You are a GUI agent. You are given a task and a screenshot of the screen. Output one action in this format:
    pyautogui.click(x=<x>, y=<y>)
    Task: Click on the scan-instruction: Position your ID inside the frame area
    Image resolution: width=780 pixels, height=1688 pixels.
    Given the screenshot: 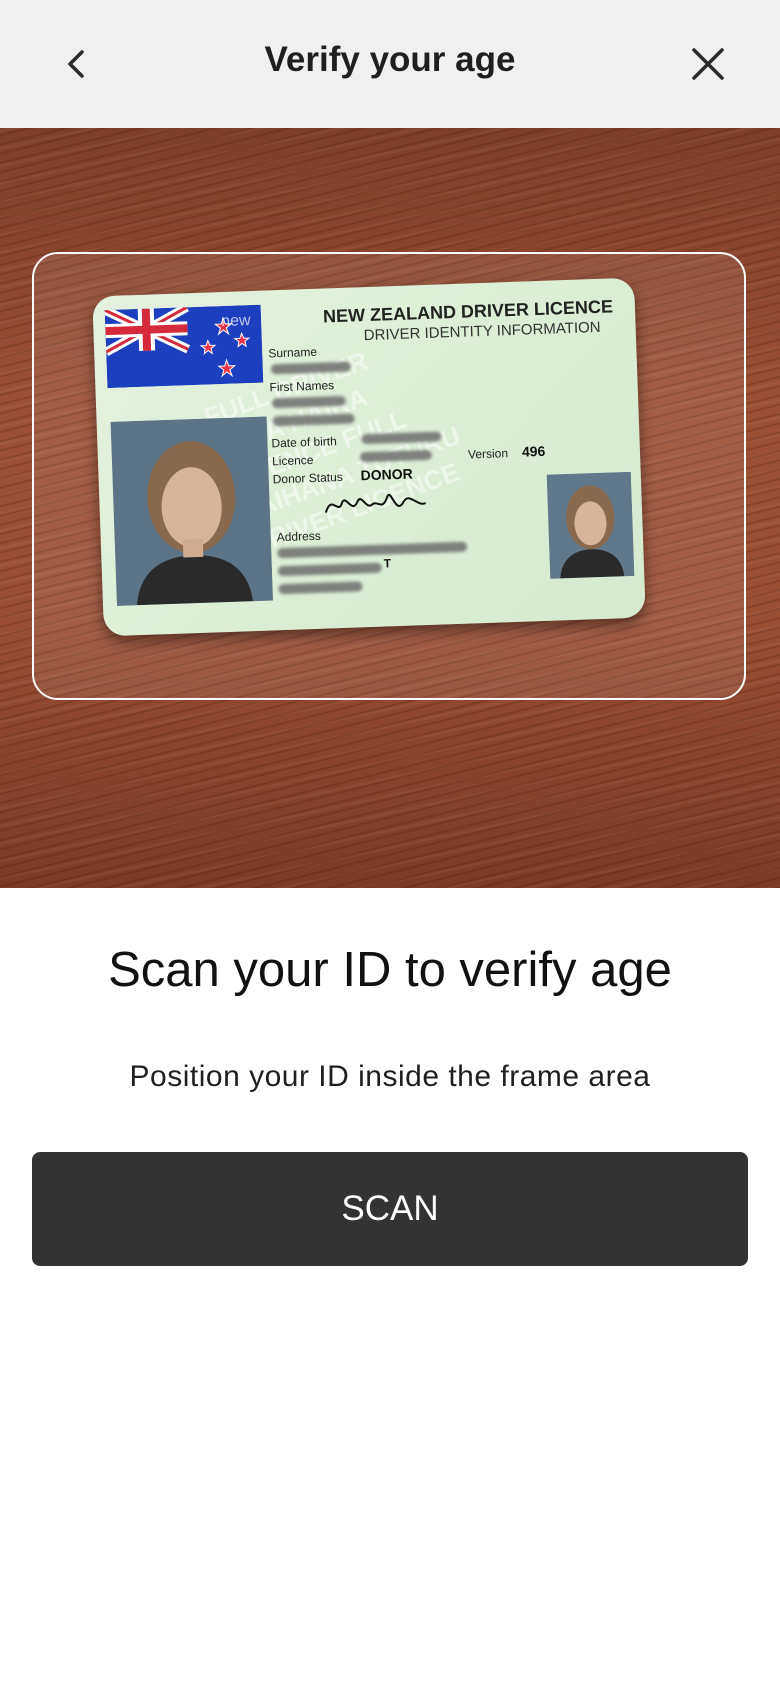 What is the action you would take?
    pyautogui.click(x=390, y=1076)
    